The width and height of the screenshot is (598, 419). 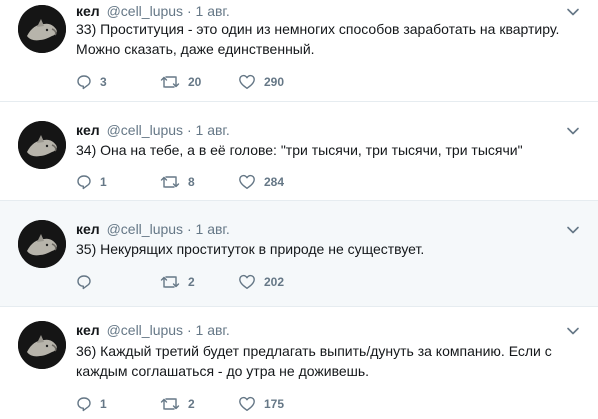 What do you see at coordinates (261, 182) in the screenshot?
I see `like-button: 284` at bounding box center [261, 182].